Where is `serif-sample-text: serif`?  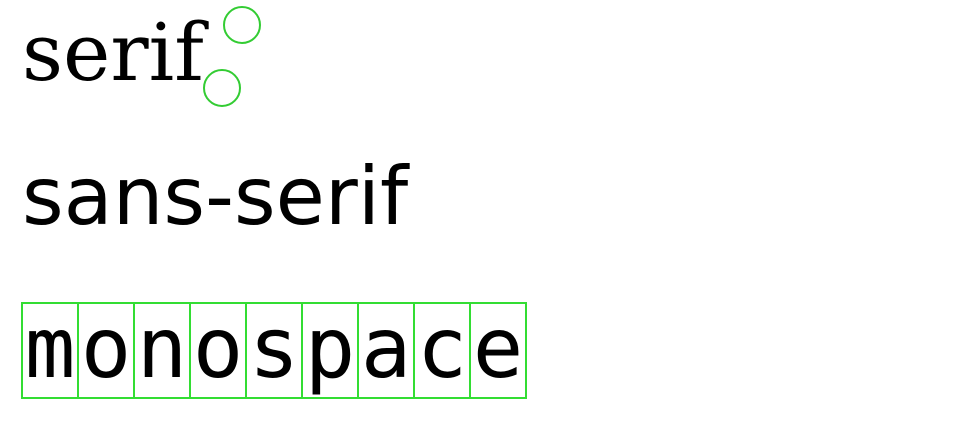 serif-sample-text: serif is located at coordinates (113, 52).